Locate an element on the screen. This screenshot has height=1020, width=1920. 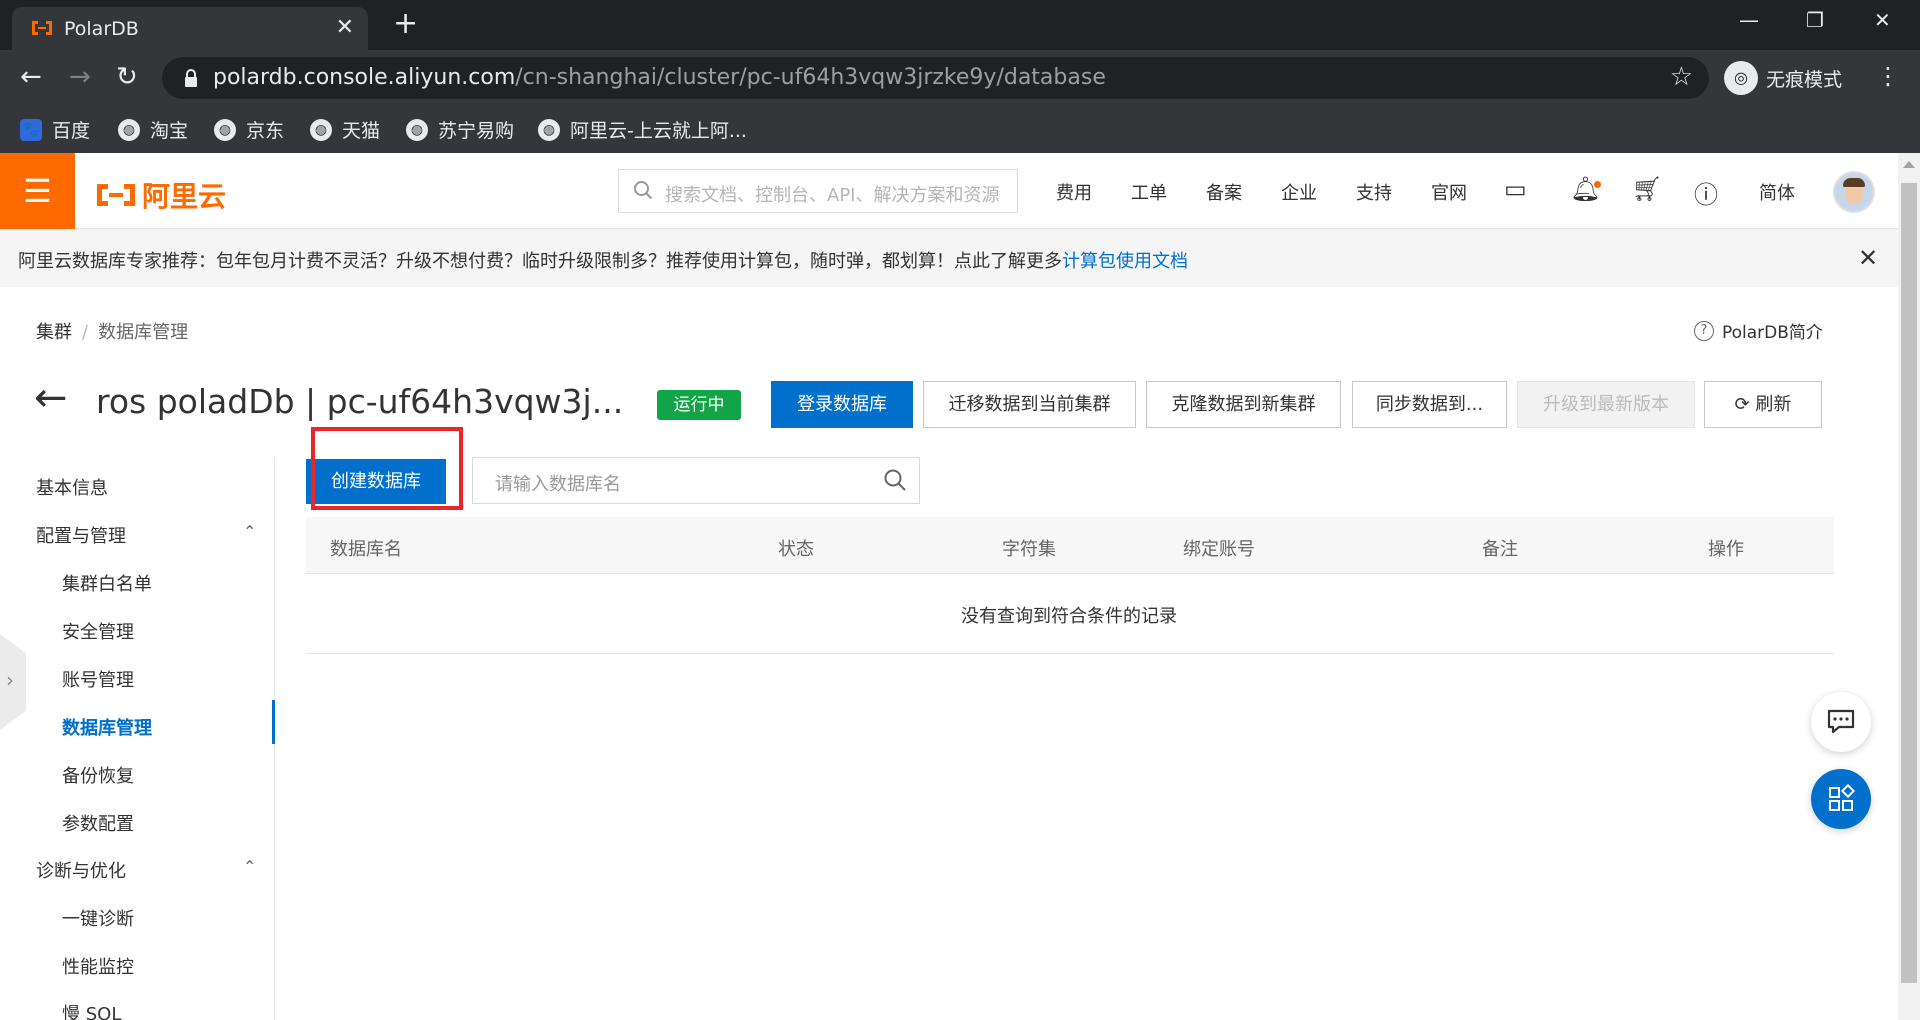
refresh-icon: ⟳ is located at coordinates (1745, 404).